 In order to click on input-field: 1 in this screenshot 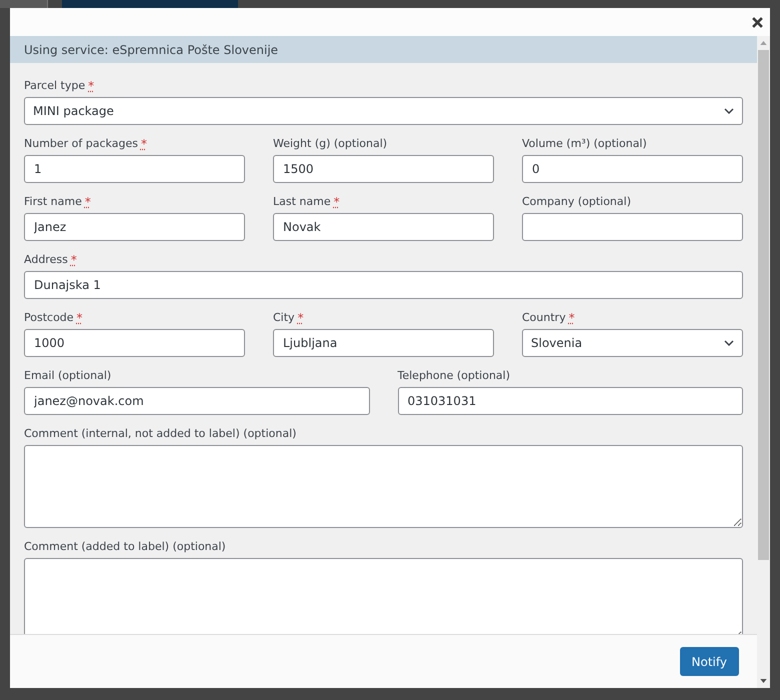, I will do `click(134, 169)`.